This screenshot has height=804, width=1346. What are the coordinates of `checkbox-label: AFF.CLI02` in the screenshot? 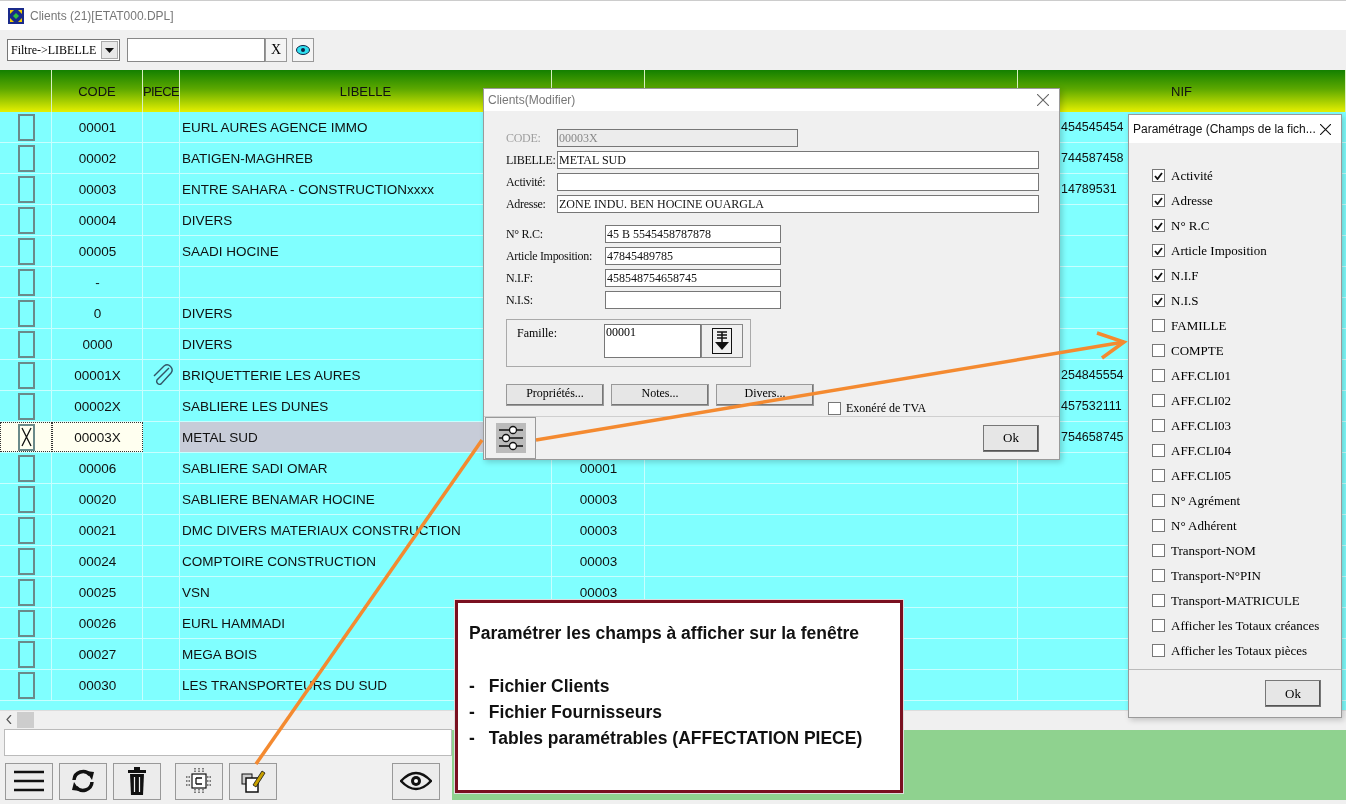 It's located at (1201, 400).